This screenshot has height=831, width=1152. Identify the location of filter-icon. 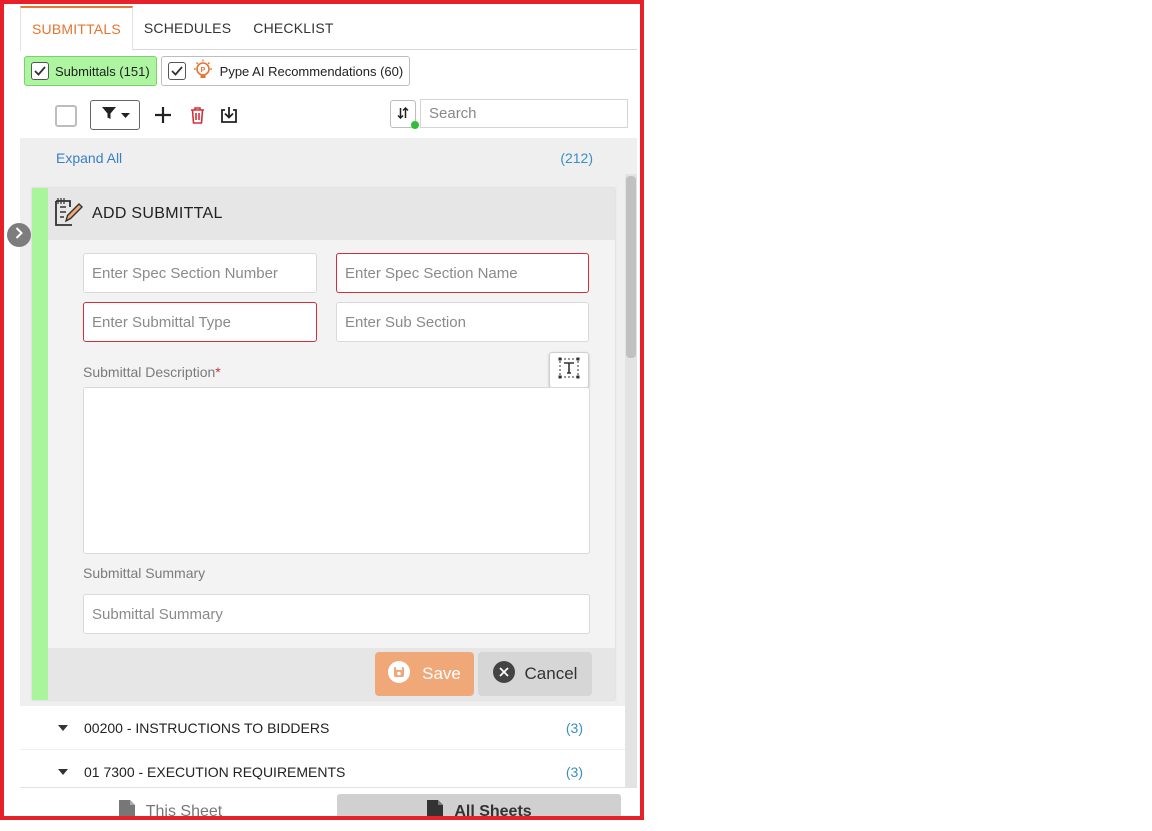
(109, 115).